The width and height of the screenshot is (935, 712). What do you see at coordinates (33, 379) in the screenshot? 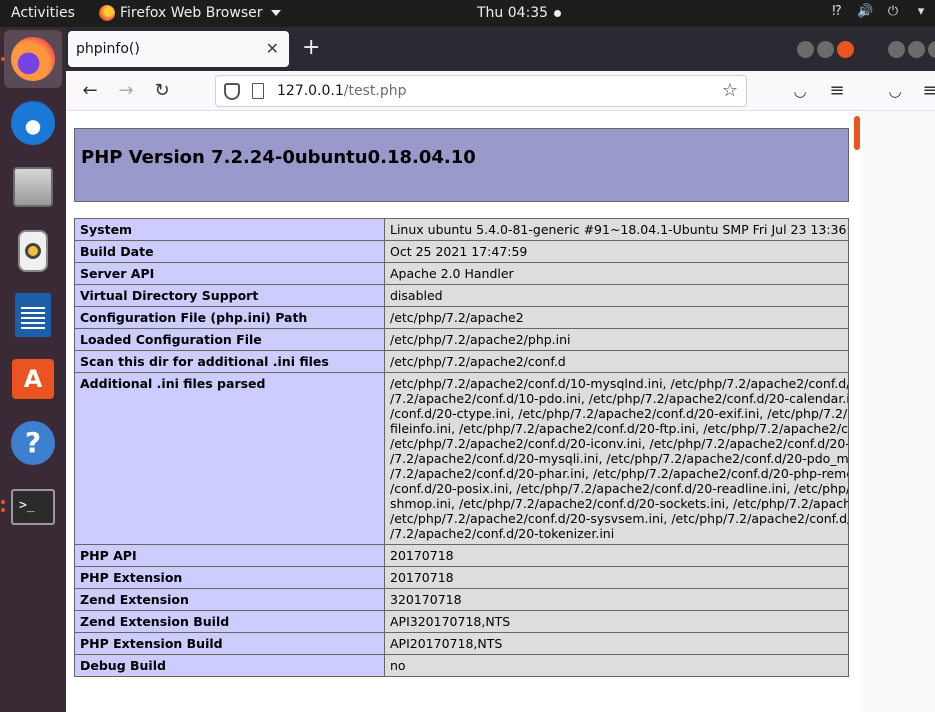
I see `dock-software: A` at bounding box center [33, 379].